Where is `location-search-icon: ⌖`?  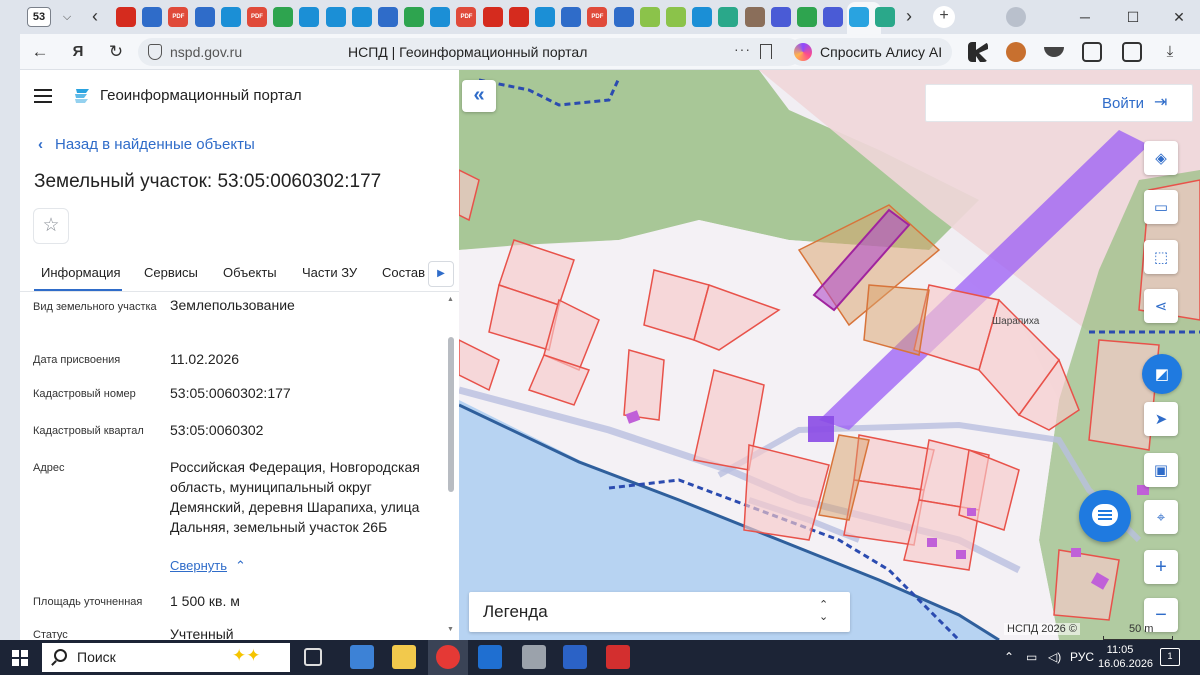
location-search-icon: ⌖ is located at coordinates (1161, 517).